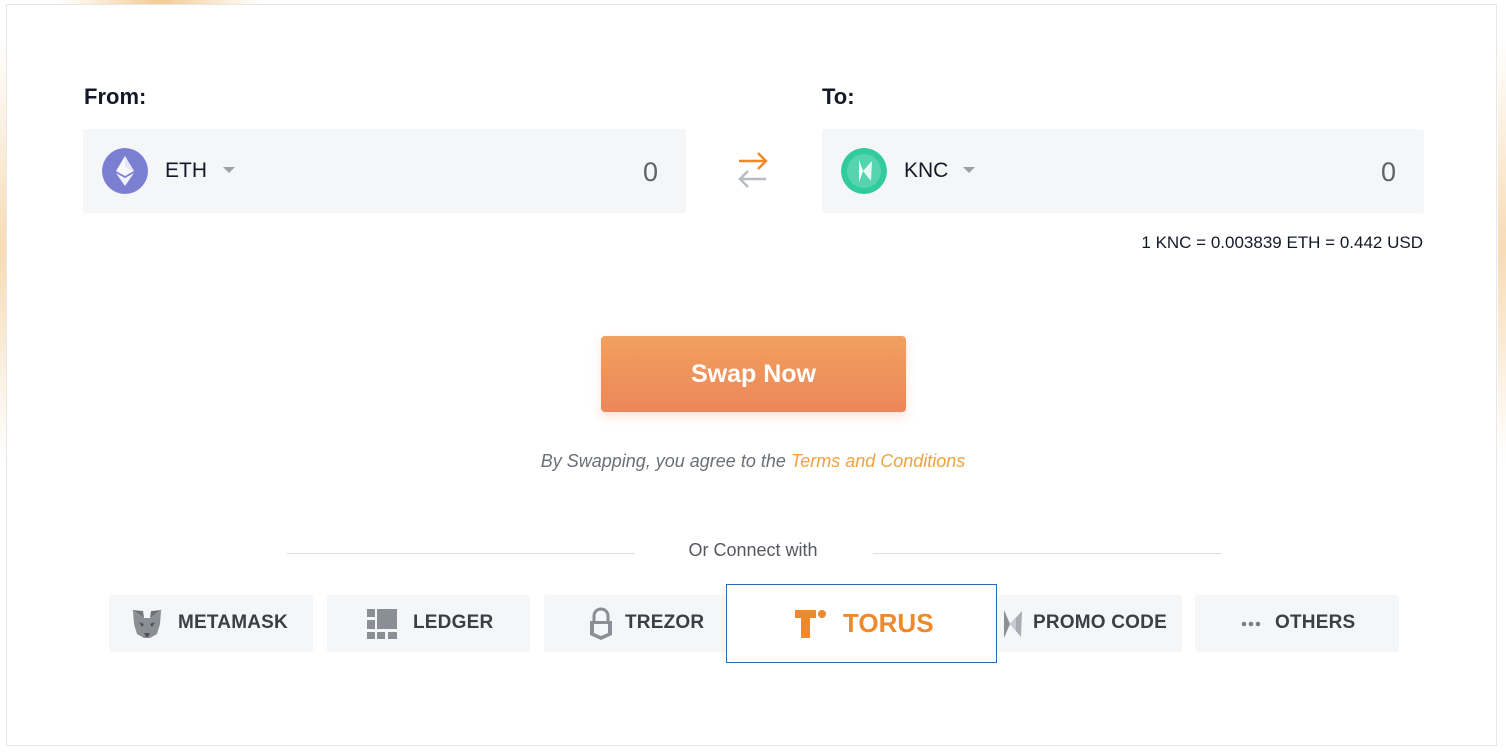  Describe the element at coordinates (1047, 553) in the screenshot. I see `divider-right` at that location.